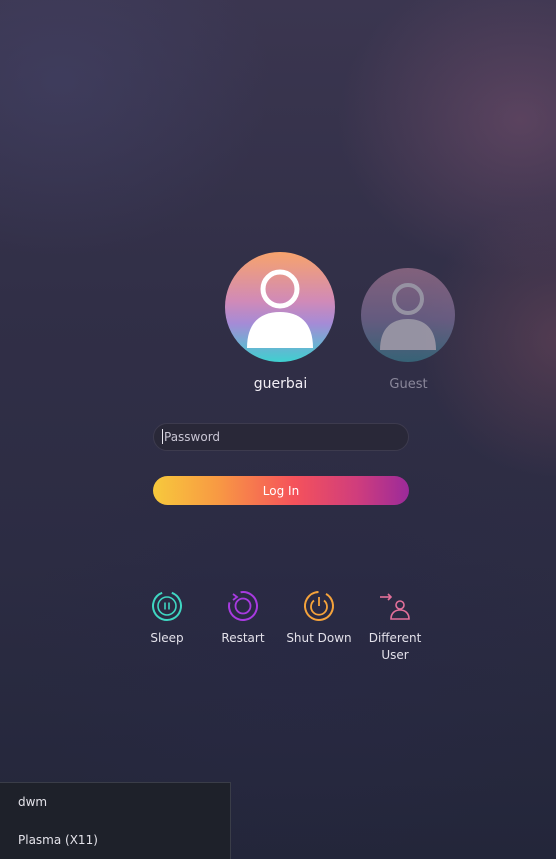 Image resolution: width=556 pixels, height=859 pixels. I want to click on restart-button: Restart, so click(243, 617).